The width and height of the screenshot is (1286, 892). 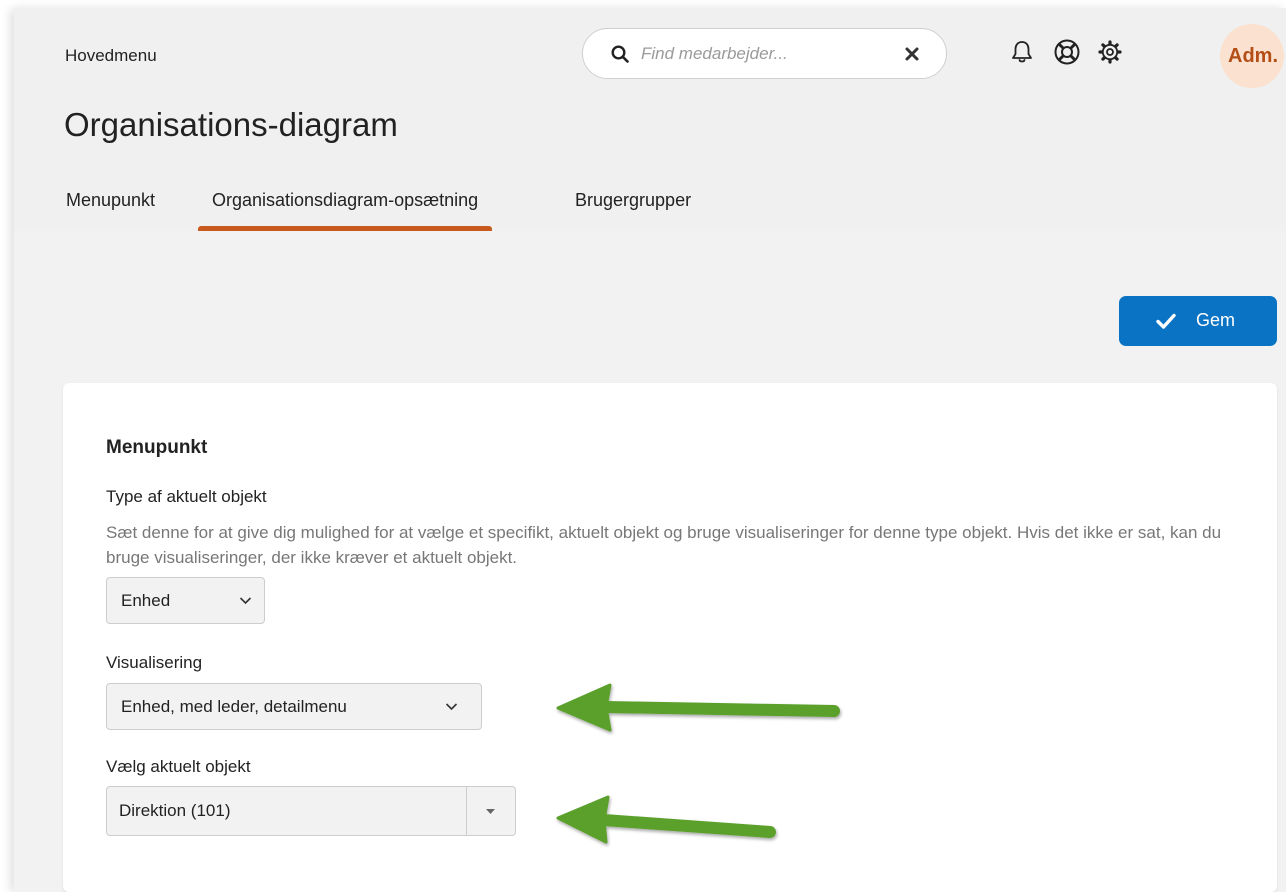 I want to click on combo-divider, so click(x=466, y=811).